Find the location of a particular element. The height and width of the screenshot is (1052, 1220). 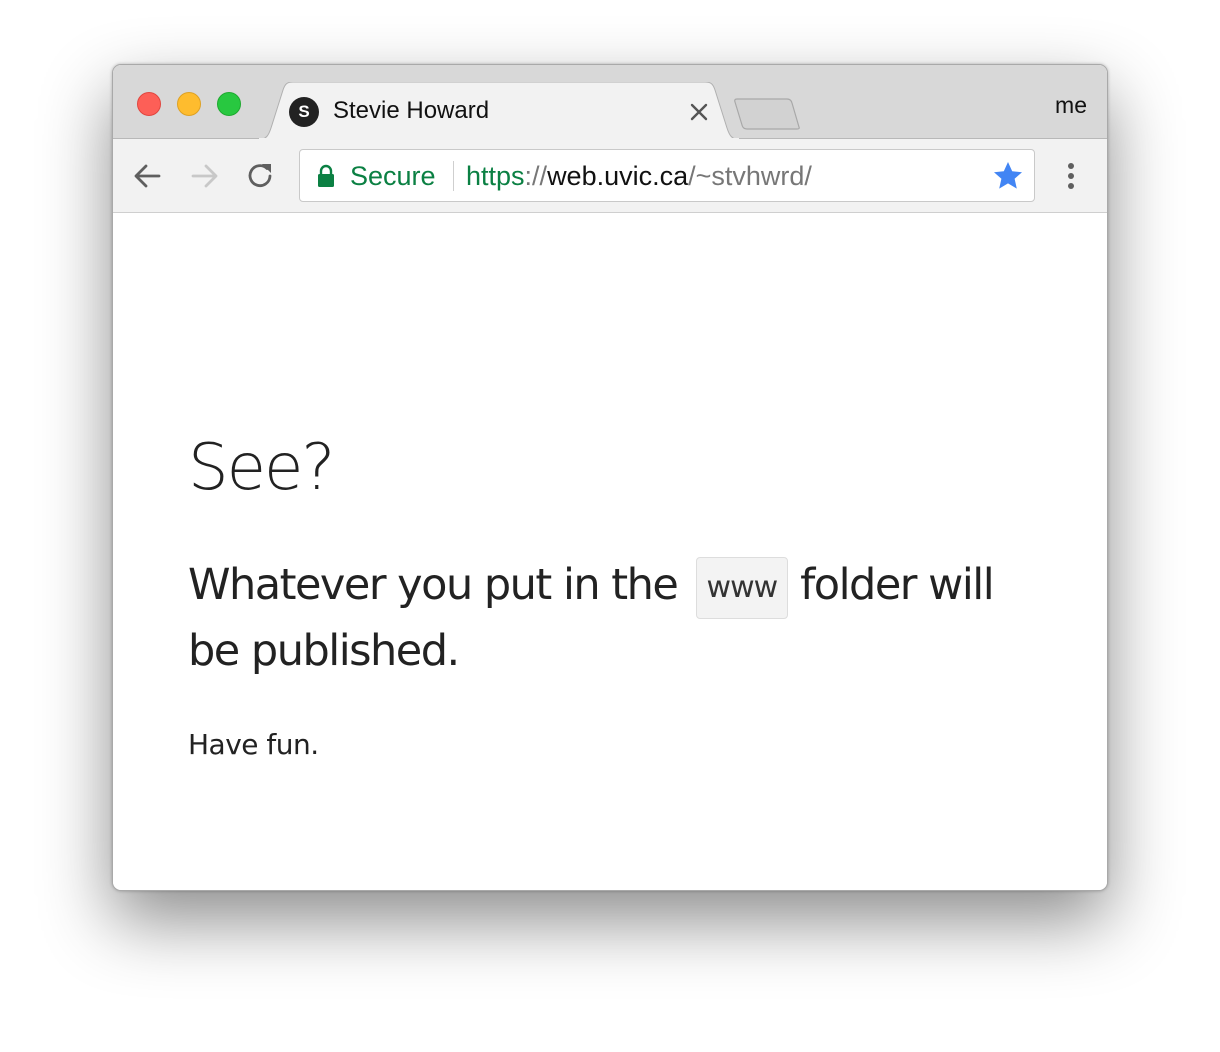

tab-strip: S Stevie Howard me is located at coordinates (610, 102).